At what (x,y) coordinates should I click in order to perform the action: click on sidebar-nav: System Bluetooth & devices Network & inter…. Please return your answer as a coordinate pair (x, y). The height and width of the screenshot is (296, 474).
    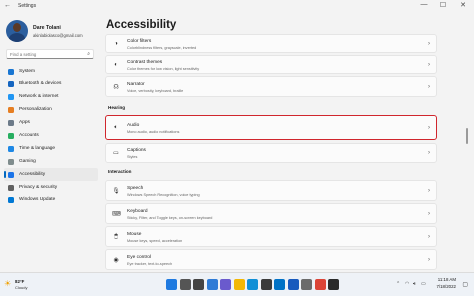
    Looking at the image, I should click on (51, 136).